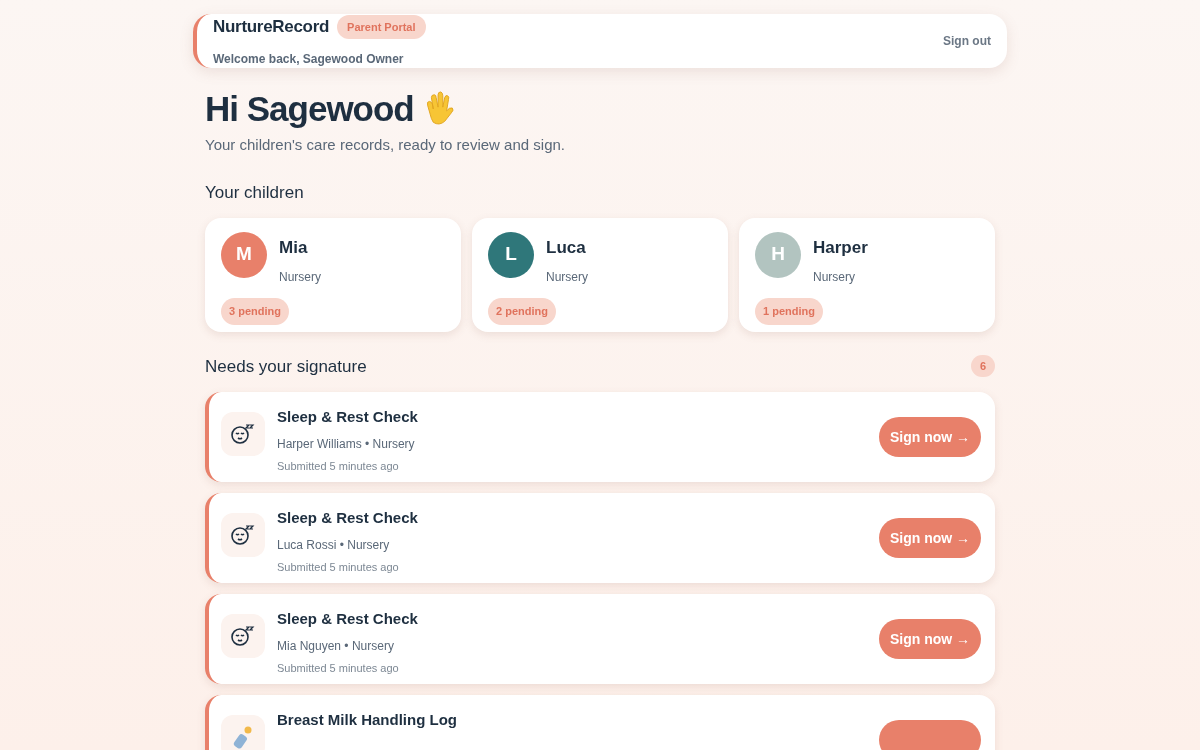  What do you see at coordinates (385, 144) in the screenshot?
I see `greeting-subtitle: Your children's care records, ready to review and sign.` at bounding box center [385, 144].